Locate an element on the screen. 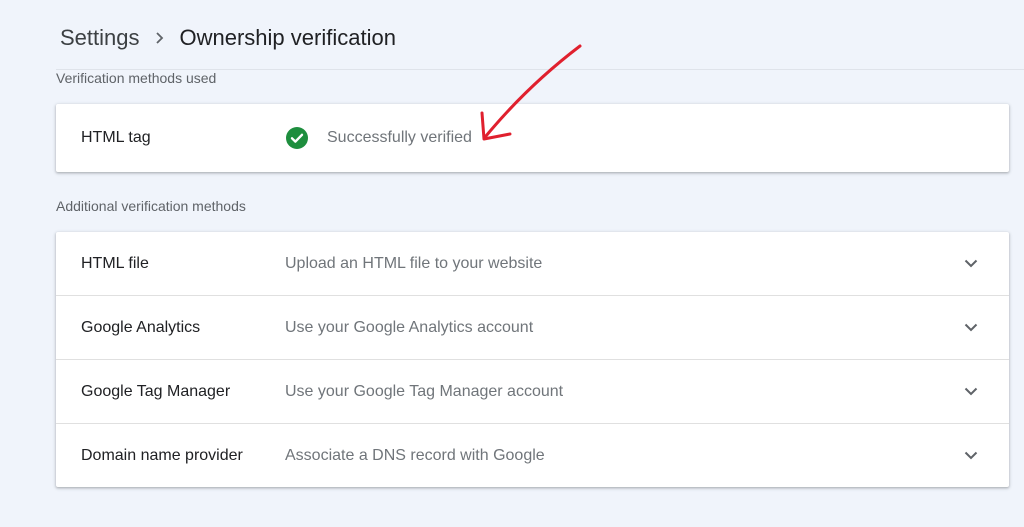  additional-methods-label: Additional verification methods is located at coordinates (151, 206).